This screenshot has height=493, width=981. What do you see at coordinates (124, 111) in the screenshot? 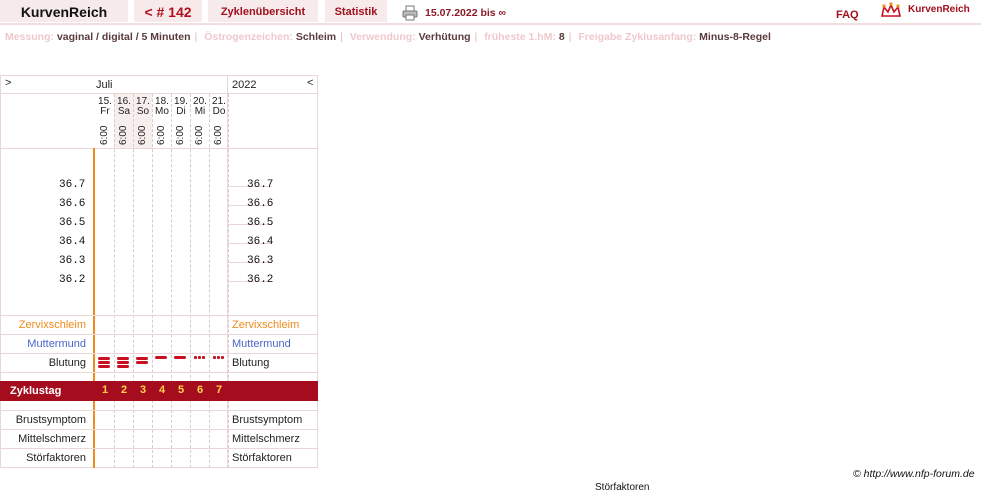
I see `day-weekday: Sa` at bounding box center [124, 111].